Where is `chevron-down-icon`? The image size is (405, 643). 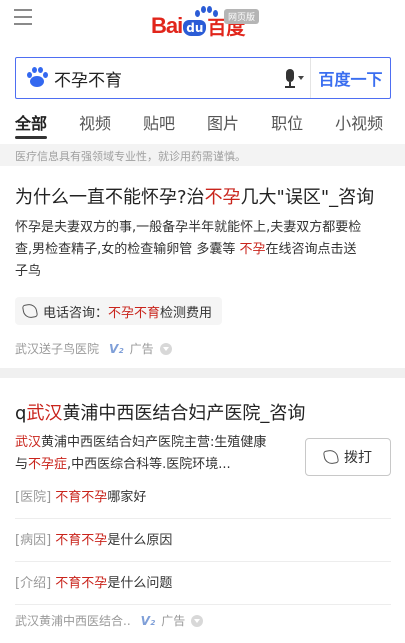 chevron-down-icon is located at coordinates (301, 78).